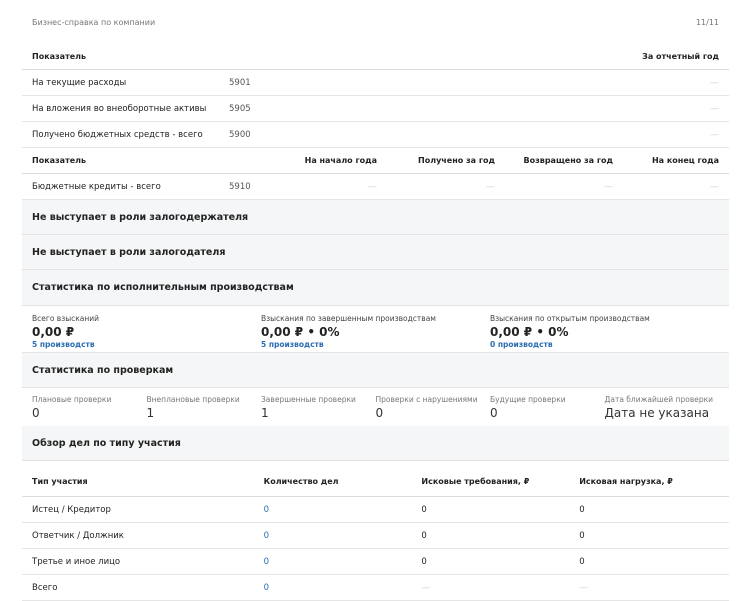 The height and width of the screenshot is (601, 750). I want to click on row-code: 5900, so click(240, 134).